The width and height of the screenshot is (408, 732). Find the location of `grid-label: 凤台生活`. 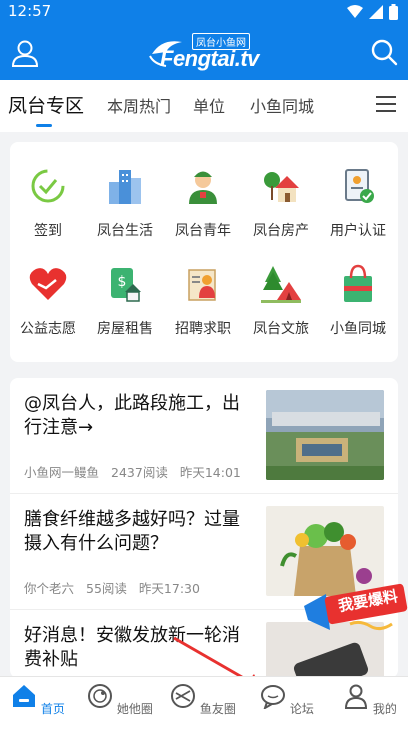

grid-label: 凤台生活 is located at coordinates (125, 231).